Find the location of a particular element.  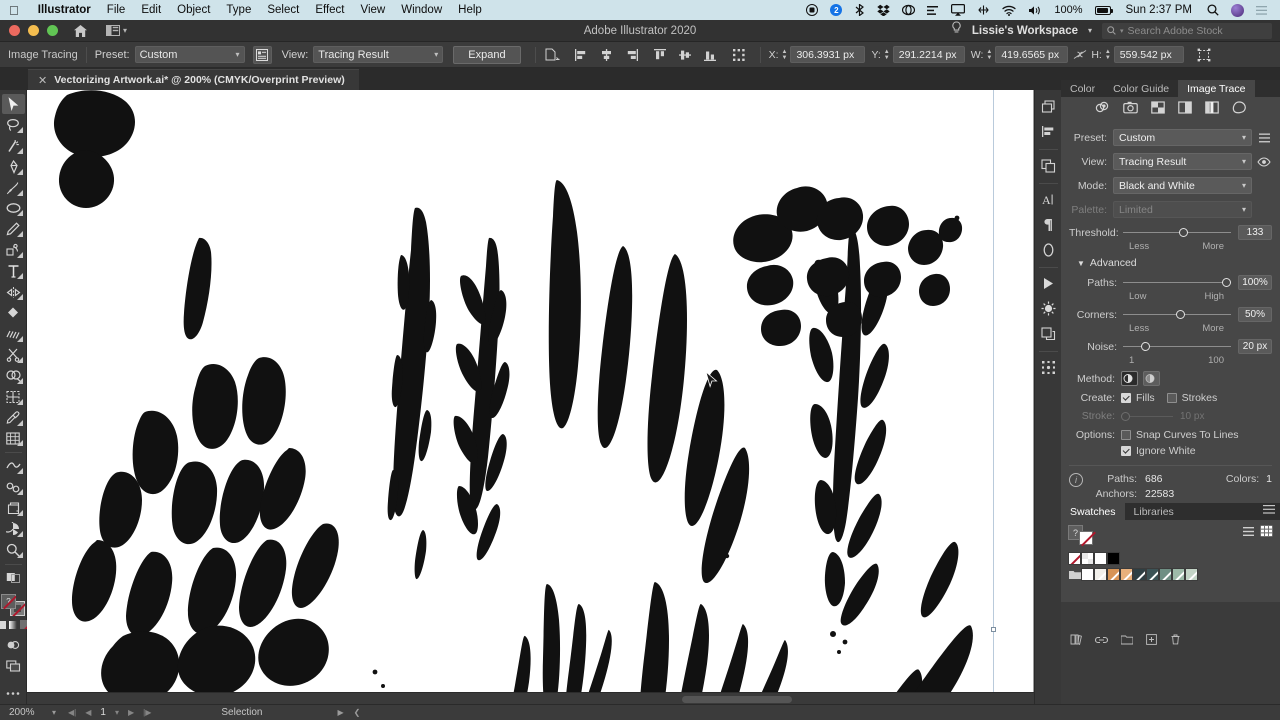

snap-curves-checkbox-row: Snap Curves To Lines is located at coordinates (1180, 435).